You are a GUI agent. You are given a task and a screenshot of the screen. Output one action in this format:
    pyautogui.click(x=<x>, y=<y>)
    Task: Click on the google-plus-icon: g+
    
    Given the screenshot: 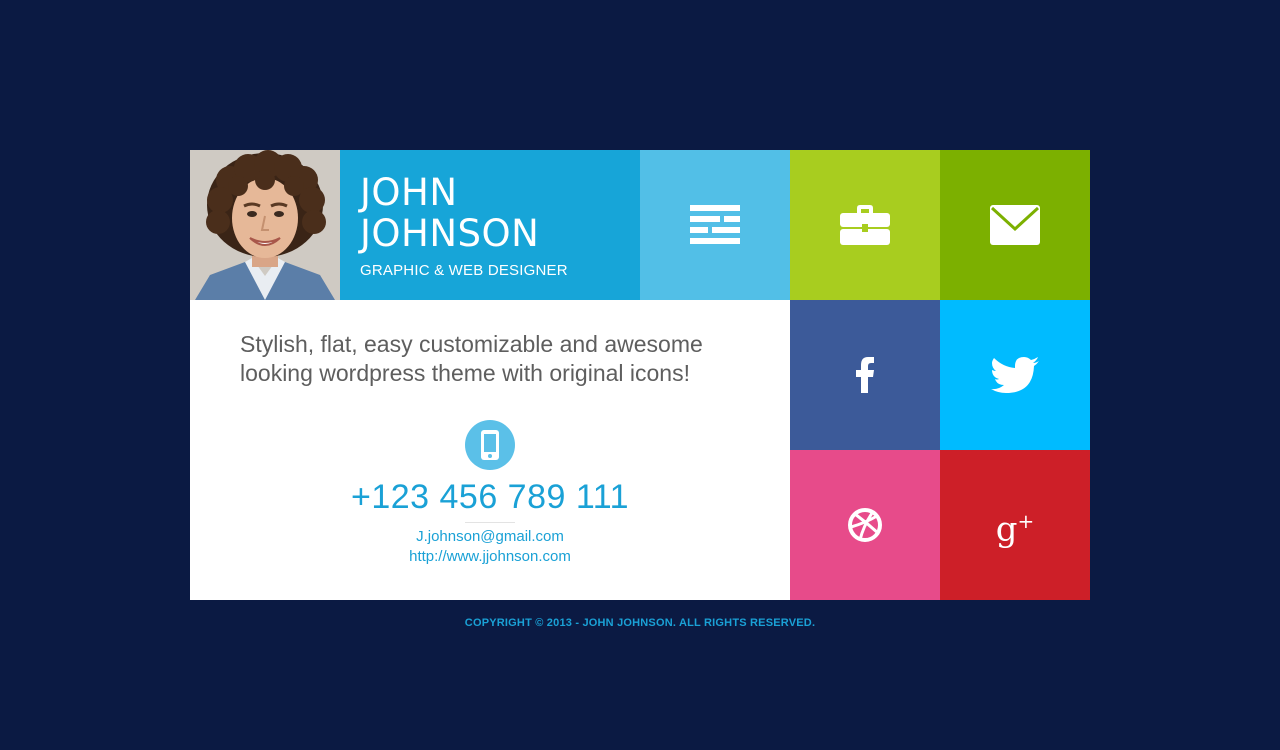 What is the action you would take?
    pyautogui.click(x=1015, y=529)
    